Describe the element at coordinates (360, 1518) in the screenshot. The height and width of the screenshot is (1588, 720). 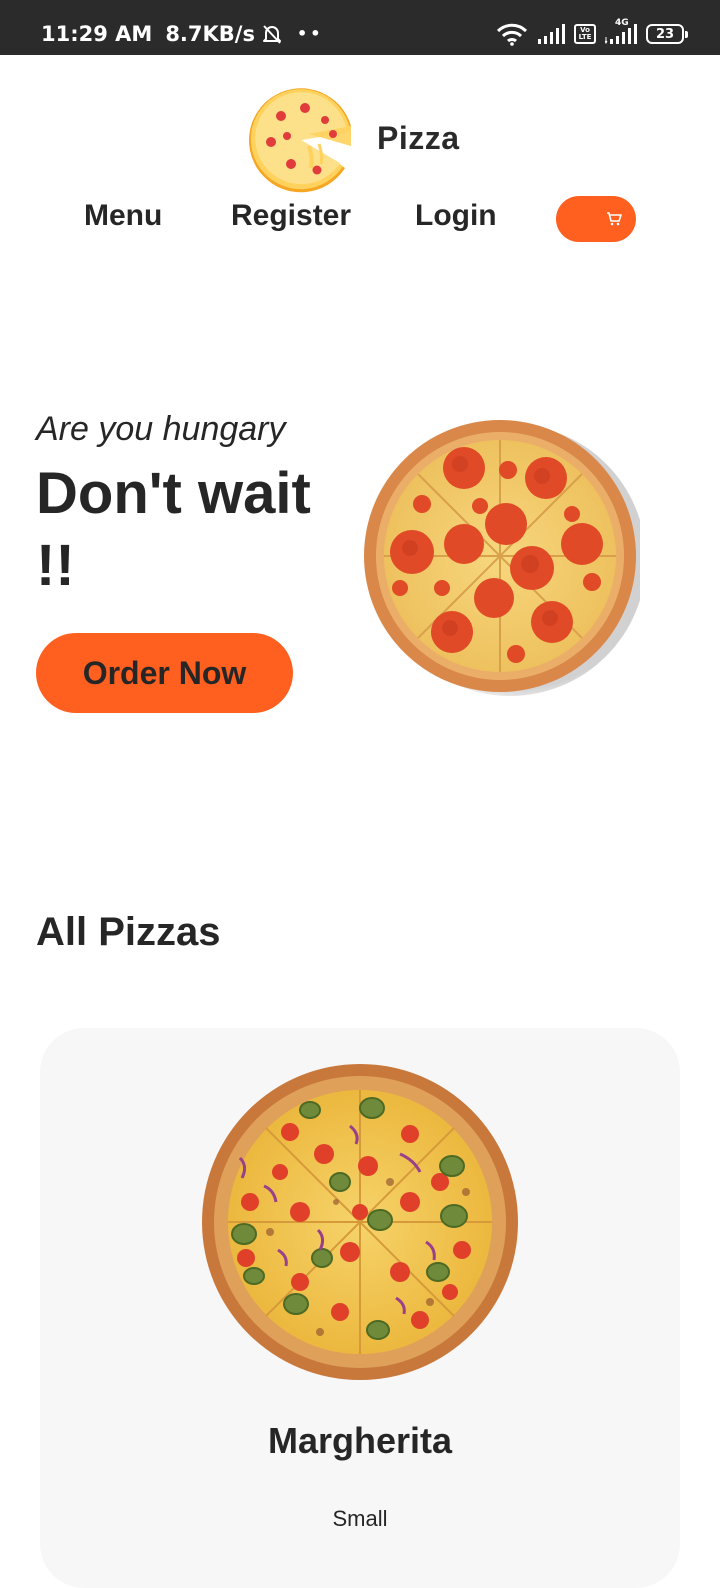
I see `pizza-size: Small` at that location.